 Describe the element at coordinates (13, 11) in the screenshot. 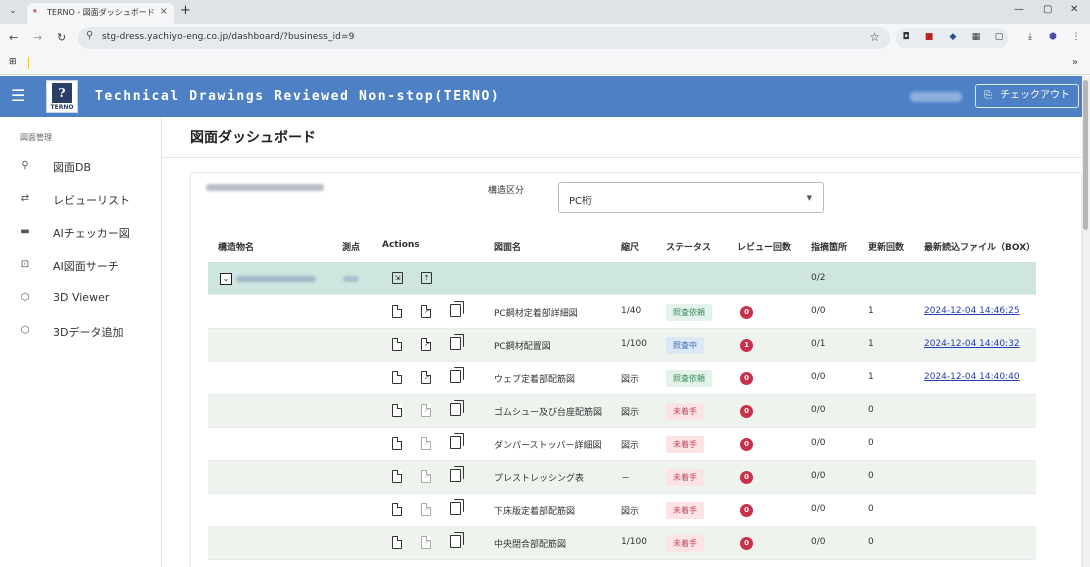

I see `tab-search-icon: ⌄` at that location.